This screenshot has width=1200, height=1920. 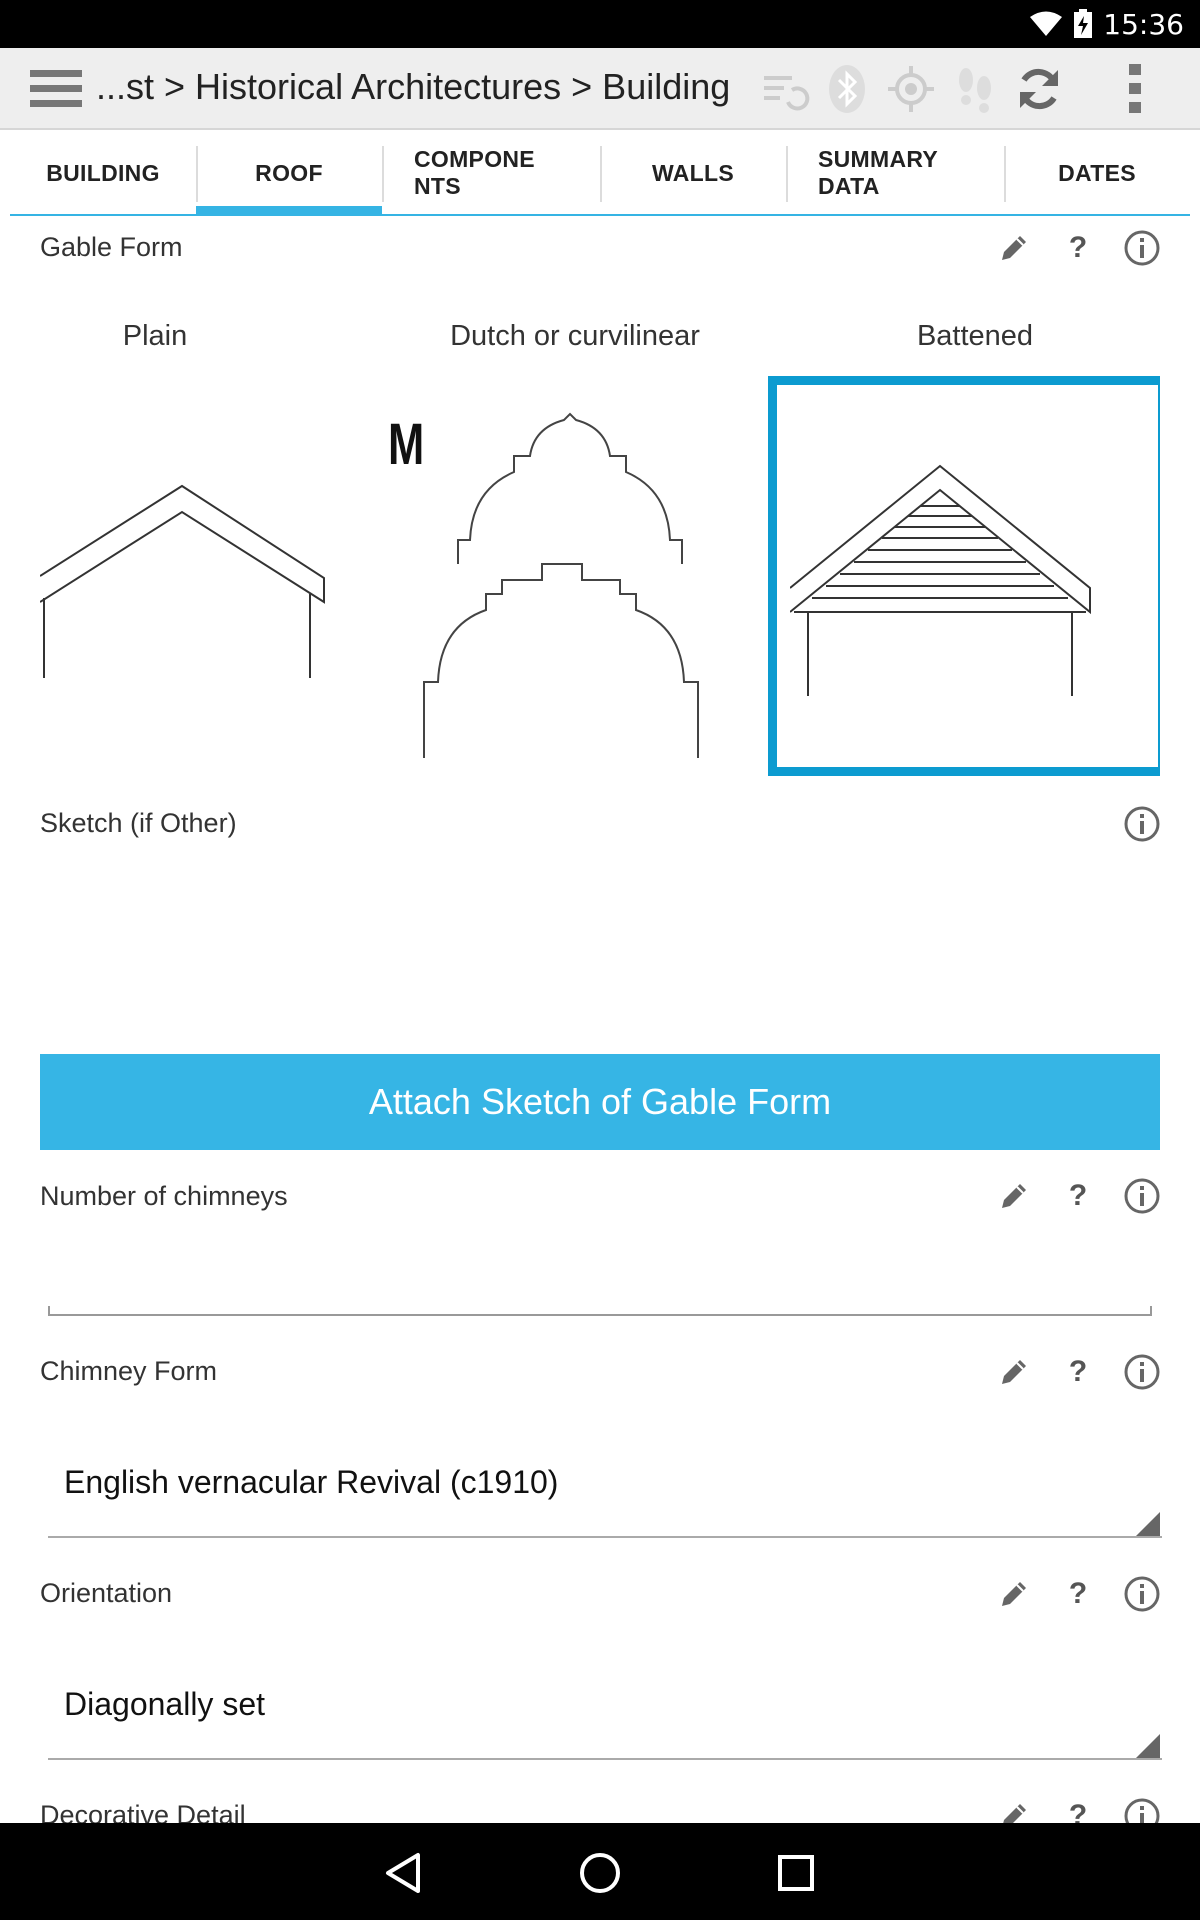 I want to click on chimney-form-select: English vernacular Revival (c1910), so click(x=311, y=1482).